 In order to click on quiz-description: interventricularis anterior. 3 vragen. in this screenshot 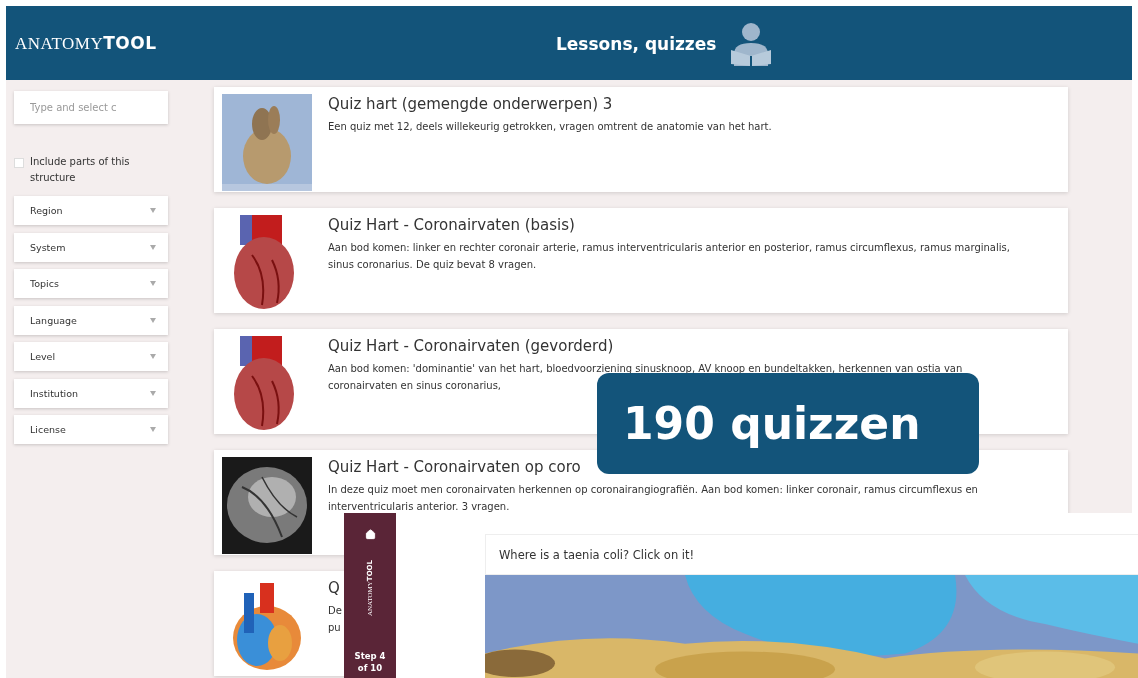, I will do `click(419, 507)`.